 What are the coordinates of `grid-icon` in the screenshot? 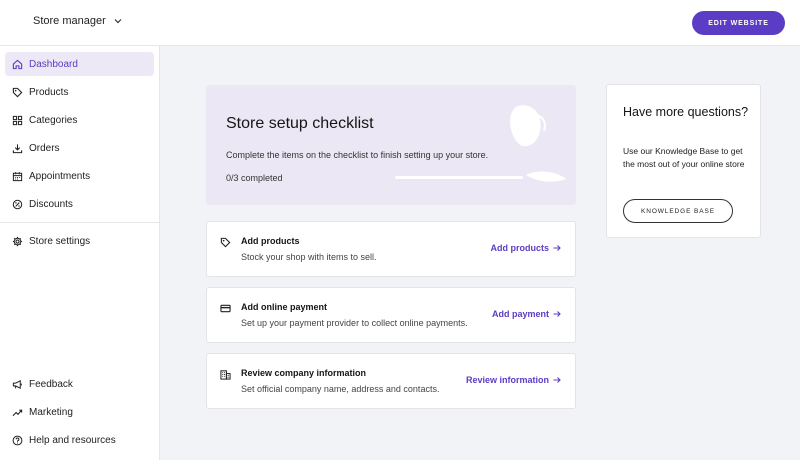 It's located at (17, 120).